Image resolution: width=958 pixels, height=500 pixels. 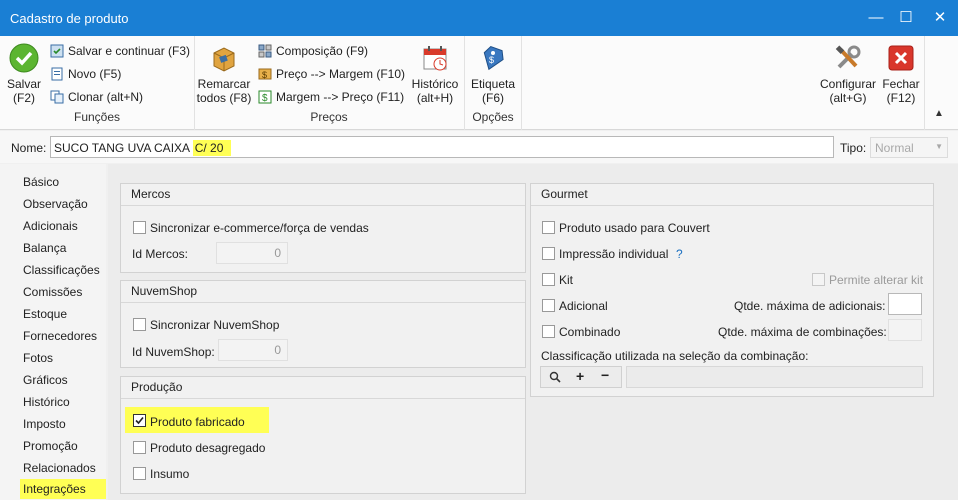 I want to click on collapse-ribbon-icon: ▲, so click(x=939, y=113).